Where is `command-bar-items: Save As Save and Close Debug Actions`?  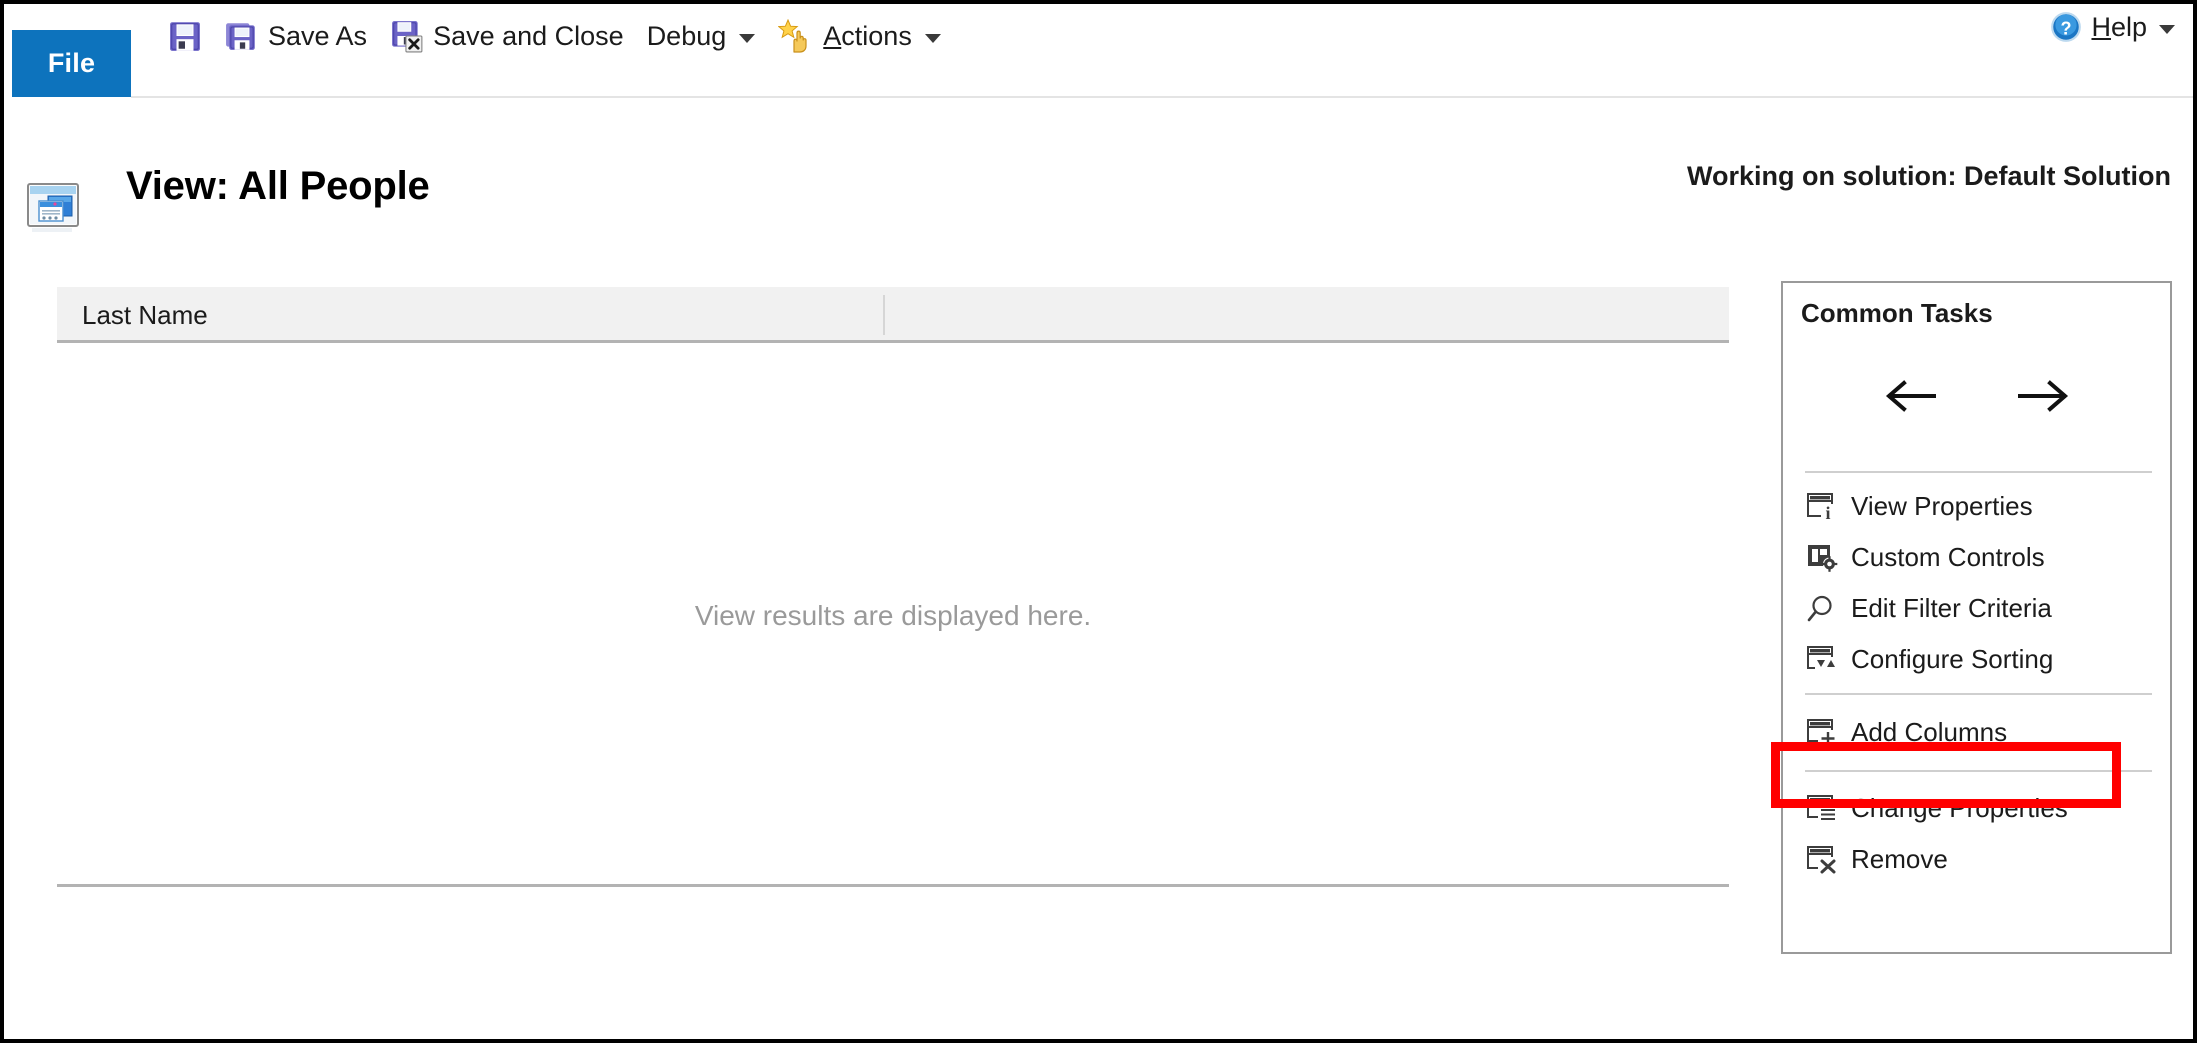 command-bar-items: Save As Save and Close Debug Actions is located at coordinates (556, 36).